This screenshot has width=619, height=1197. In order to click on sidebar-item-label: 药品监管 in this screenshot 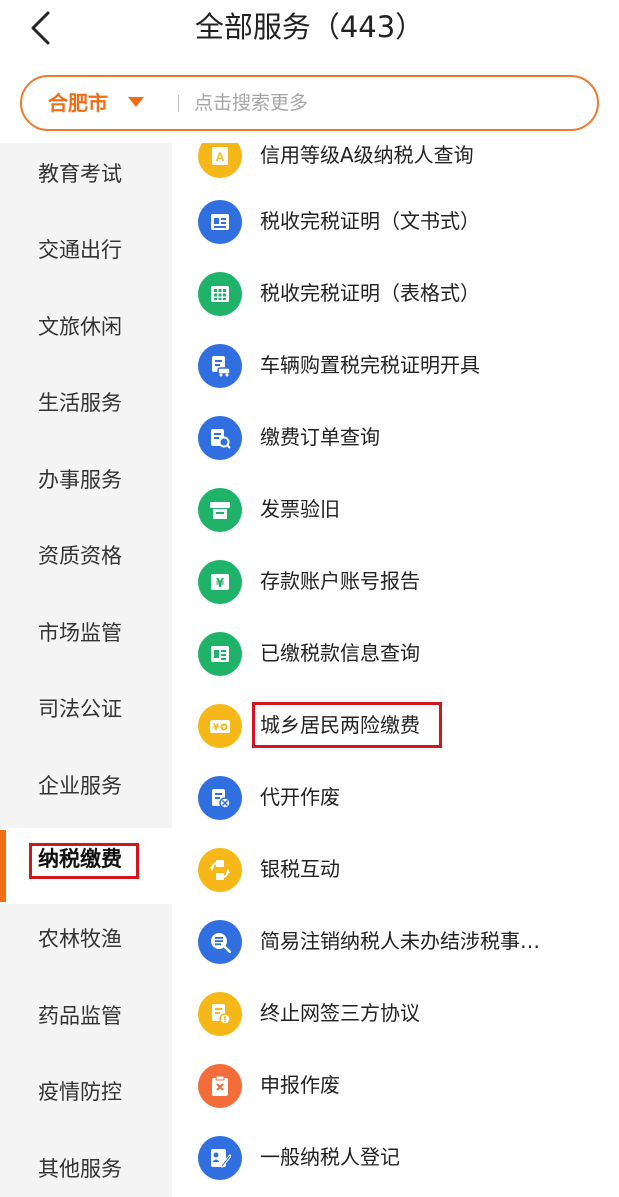, I will do `click(80, 1016)`.